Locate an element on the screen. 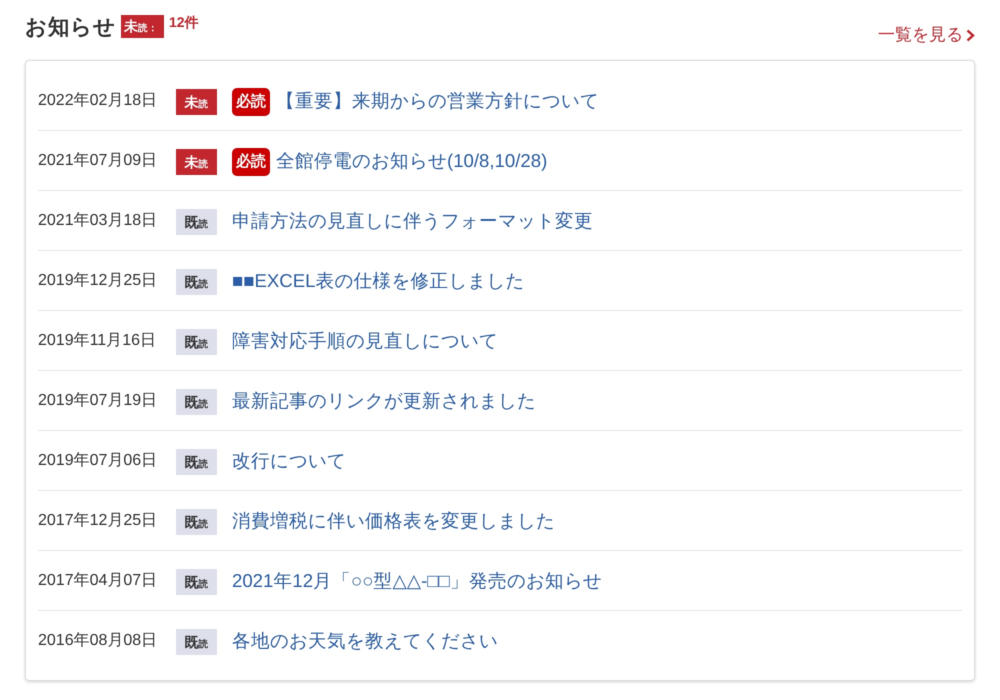 The image size is (1000, 700). notice-title-link: 申請方法の見直しに伴うフォーマット変更 is located at coordinates (412, 221).